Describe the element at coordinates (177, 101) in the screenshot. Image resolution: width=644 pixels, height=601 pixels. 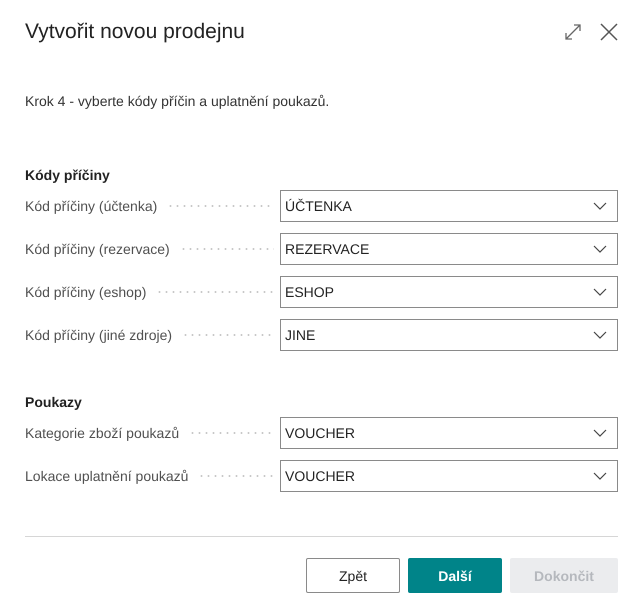
I see `instruction-text: Krok 4 - vyberte kódy příčin a uplatnění poukazů.` at that location.